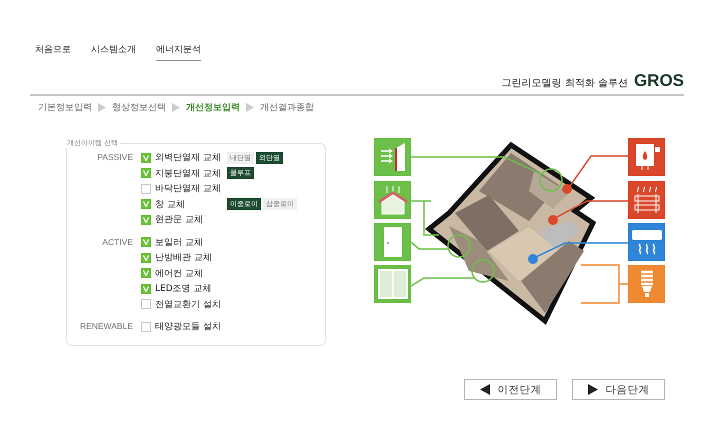 This screenshot has height=440, width=720. Describe the element at coordinates (53, 52) in the screenshot. I see `nav-link: 처음으로` at that location.